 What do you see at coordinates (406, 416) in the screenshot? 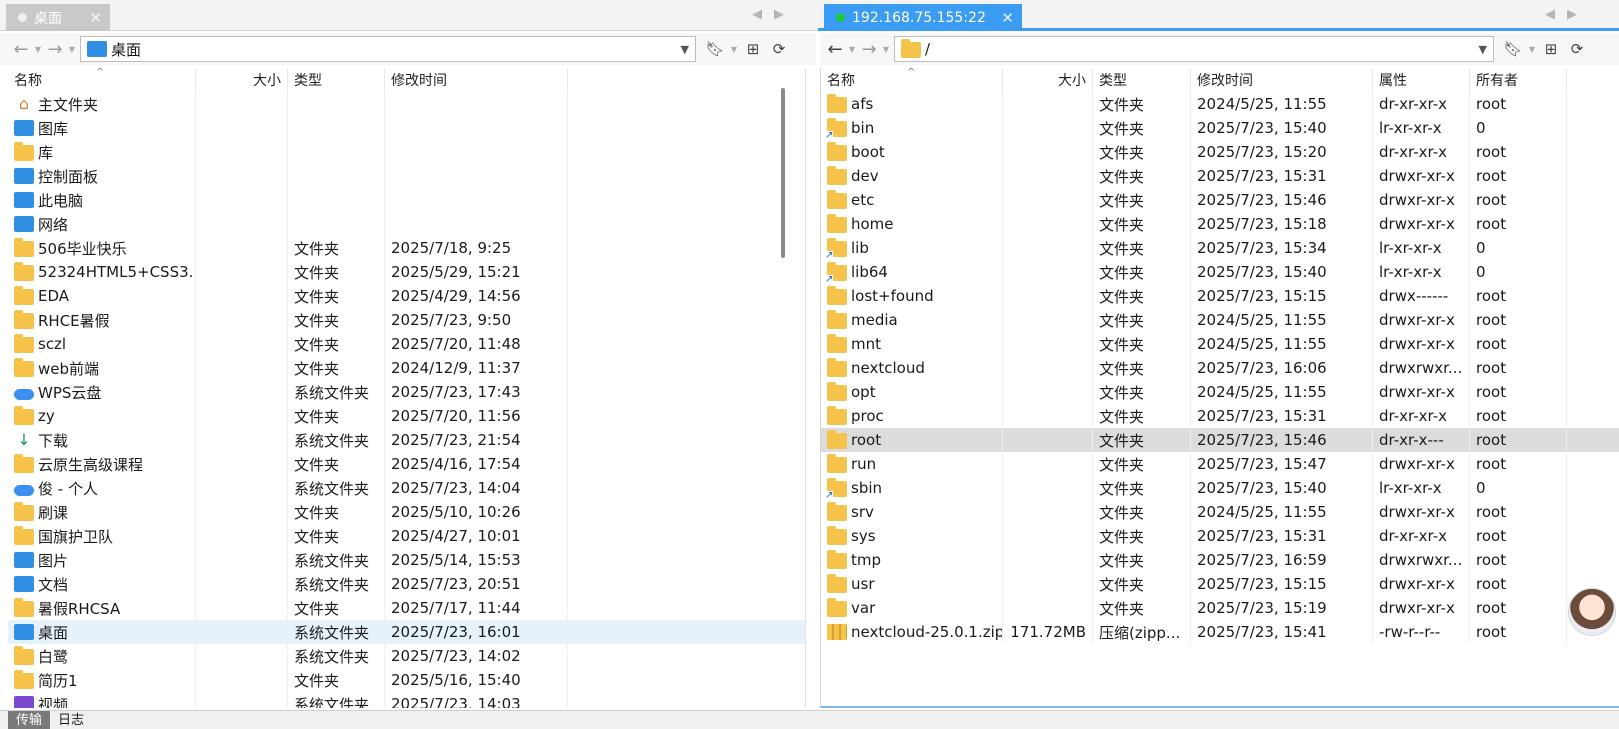
I see `table-row: zy 文件夹 2025/7/20, 11:56` at bounding box center [406, 416].